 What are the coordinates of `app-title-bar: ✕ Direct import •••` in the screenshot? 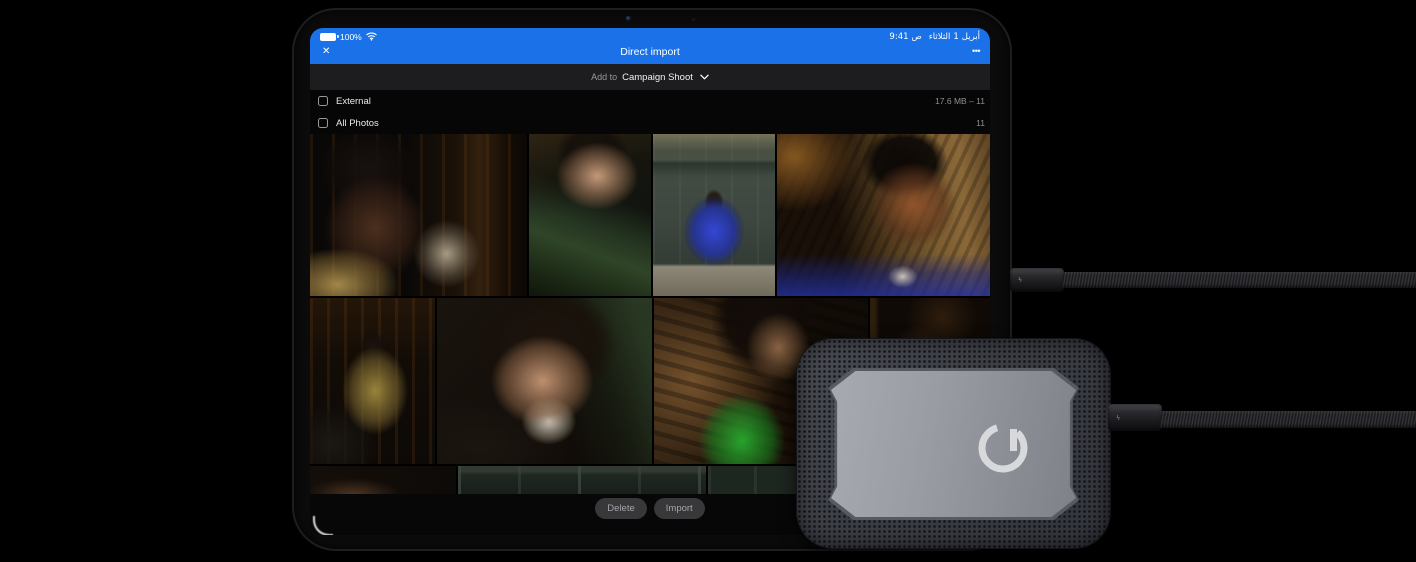 It's located at (650, 53).